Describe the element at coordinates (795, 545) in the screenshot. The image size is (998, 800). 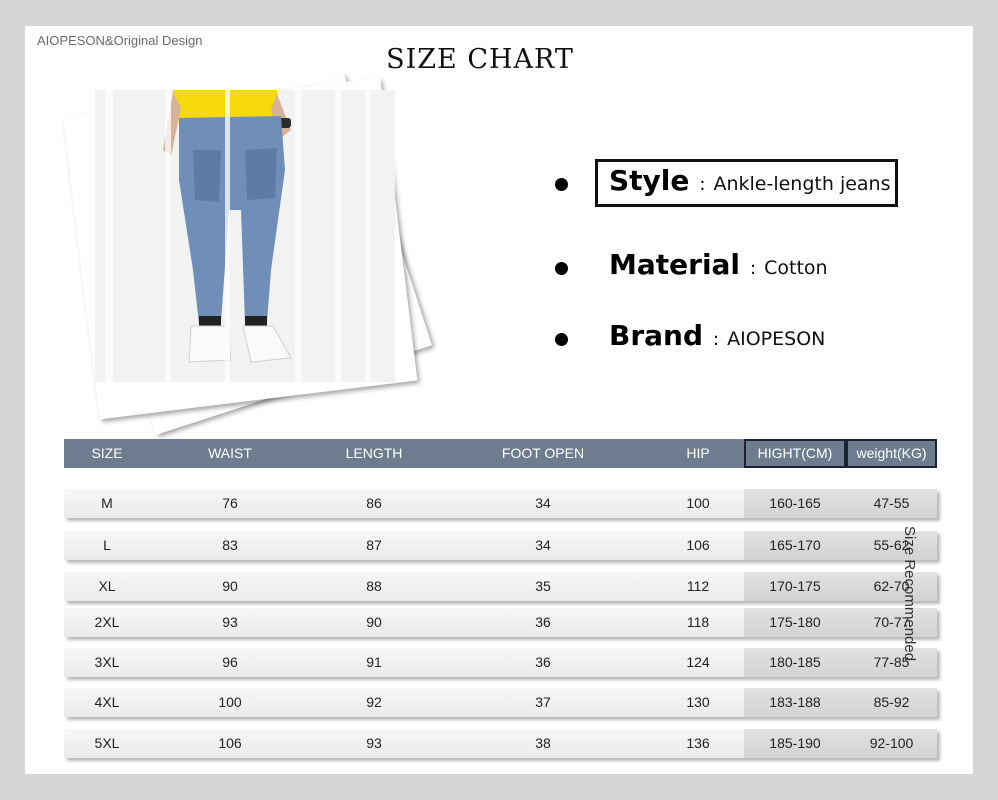
I see `cell-height: 165-170` at that location.